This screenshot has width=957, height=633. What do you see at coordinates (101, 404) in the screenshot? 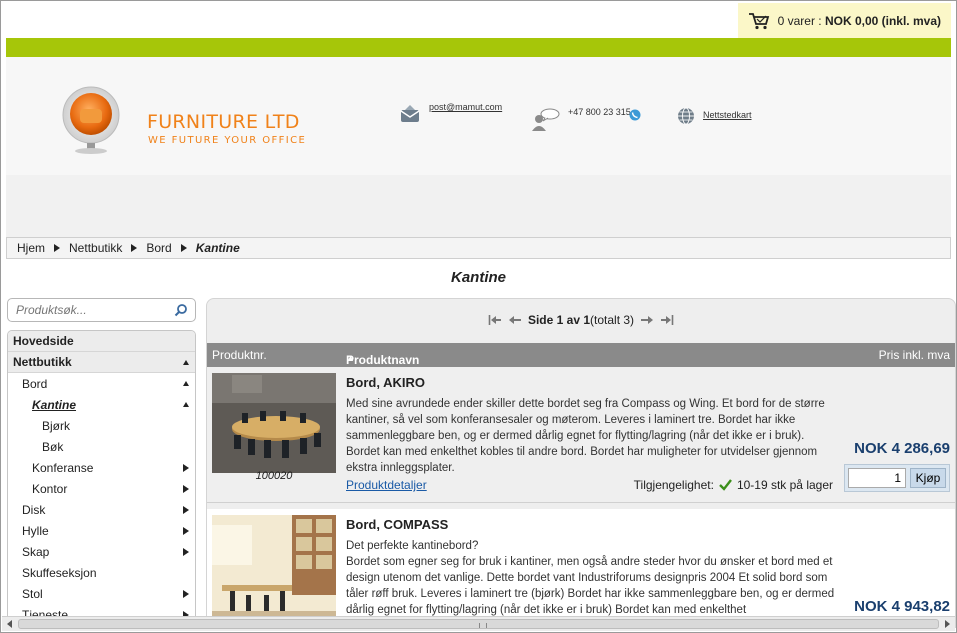
I see `sidebar-item-kantine: Kantine` at bounding box center [101, 404].